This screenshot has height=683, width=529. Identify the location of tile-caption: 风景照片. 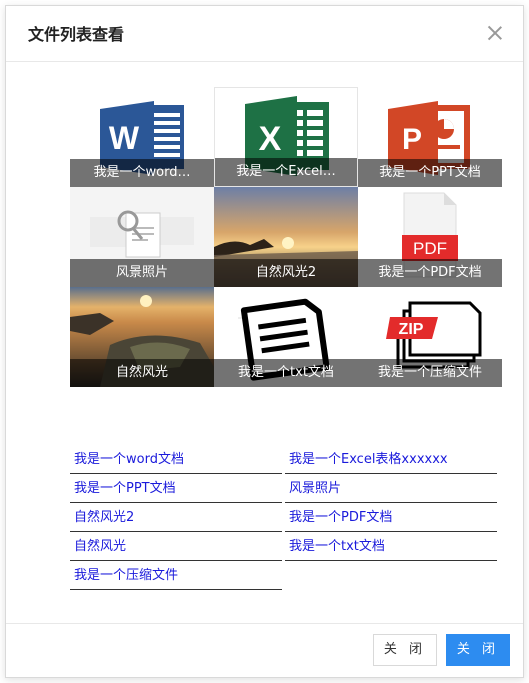
(142, 273).